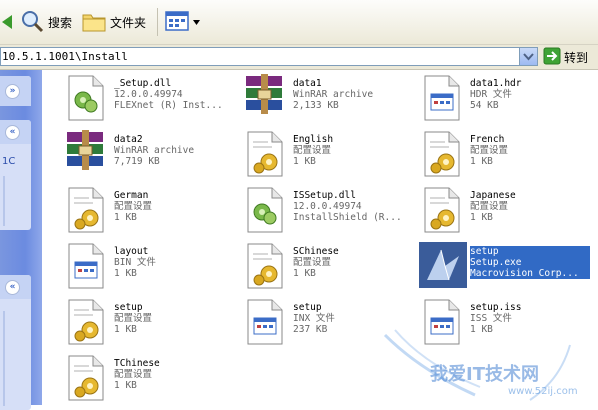  I want to click on file-name: SChinese, so click(316, 251).